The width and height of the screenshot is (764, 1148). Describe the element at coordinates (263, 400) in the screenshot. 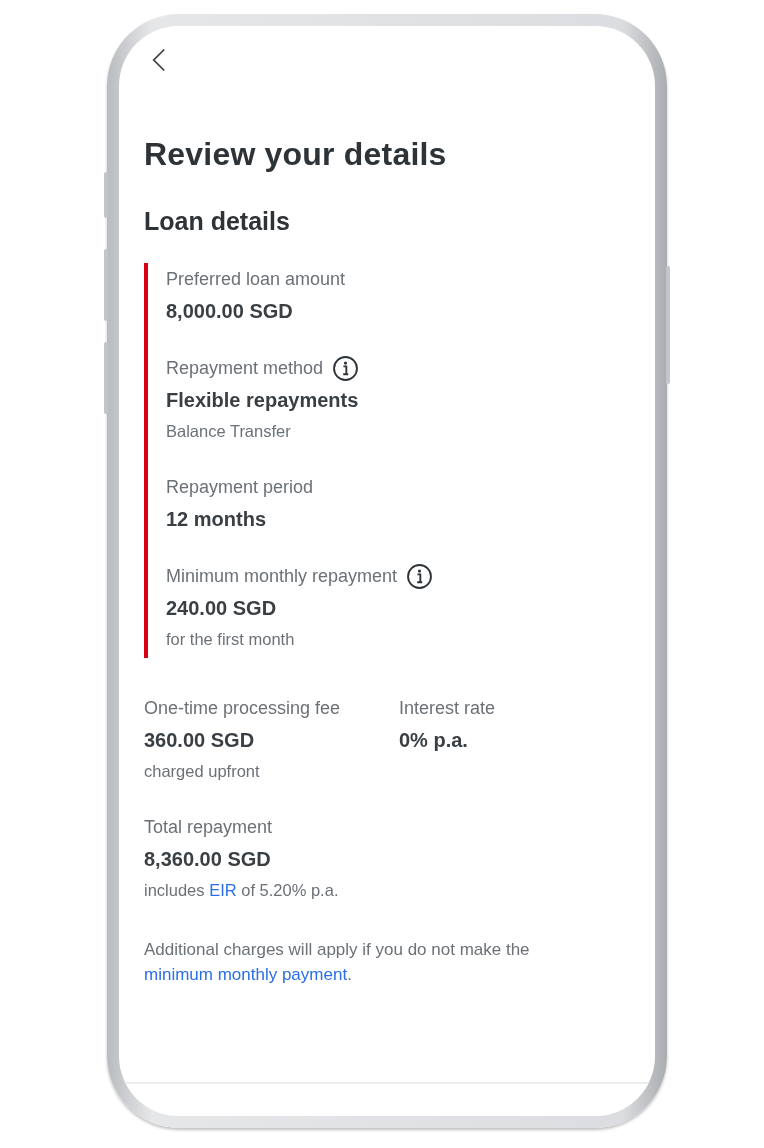

I see `field-value: Flexible repayments` at that location.